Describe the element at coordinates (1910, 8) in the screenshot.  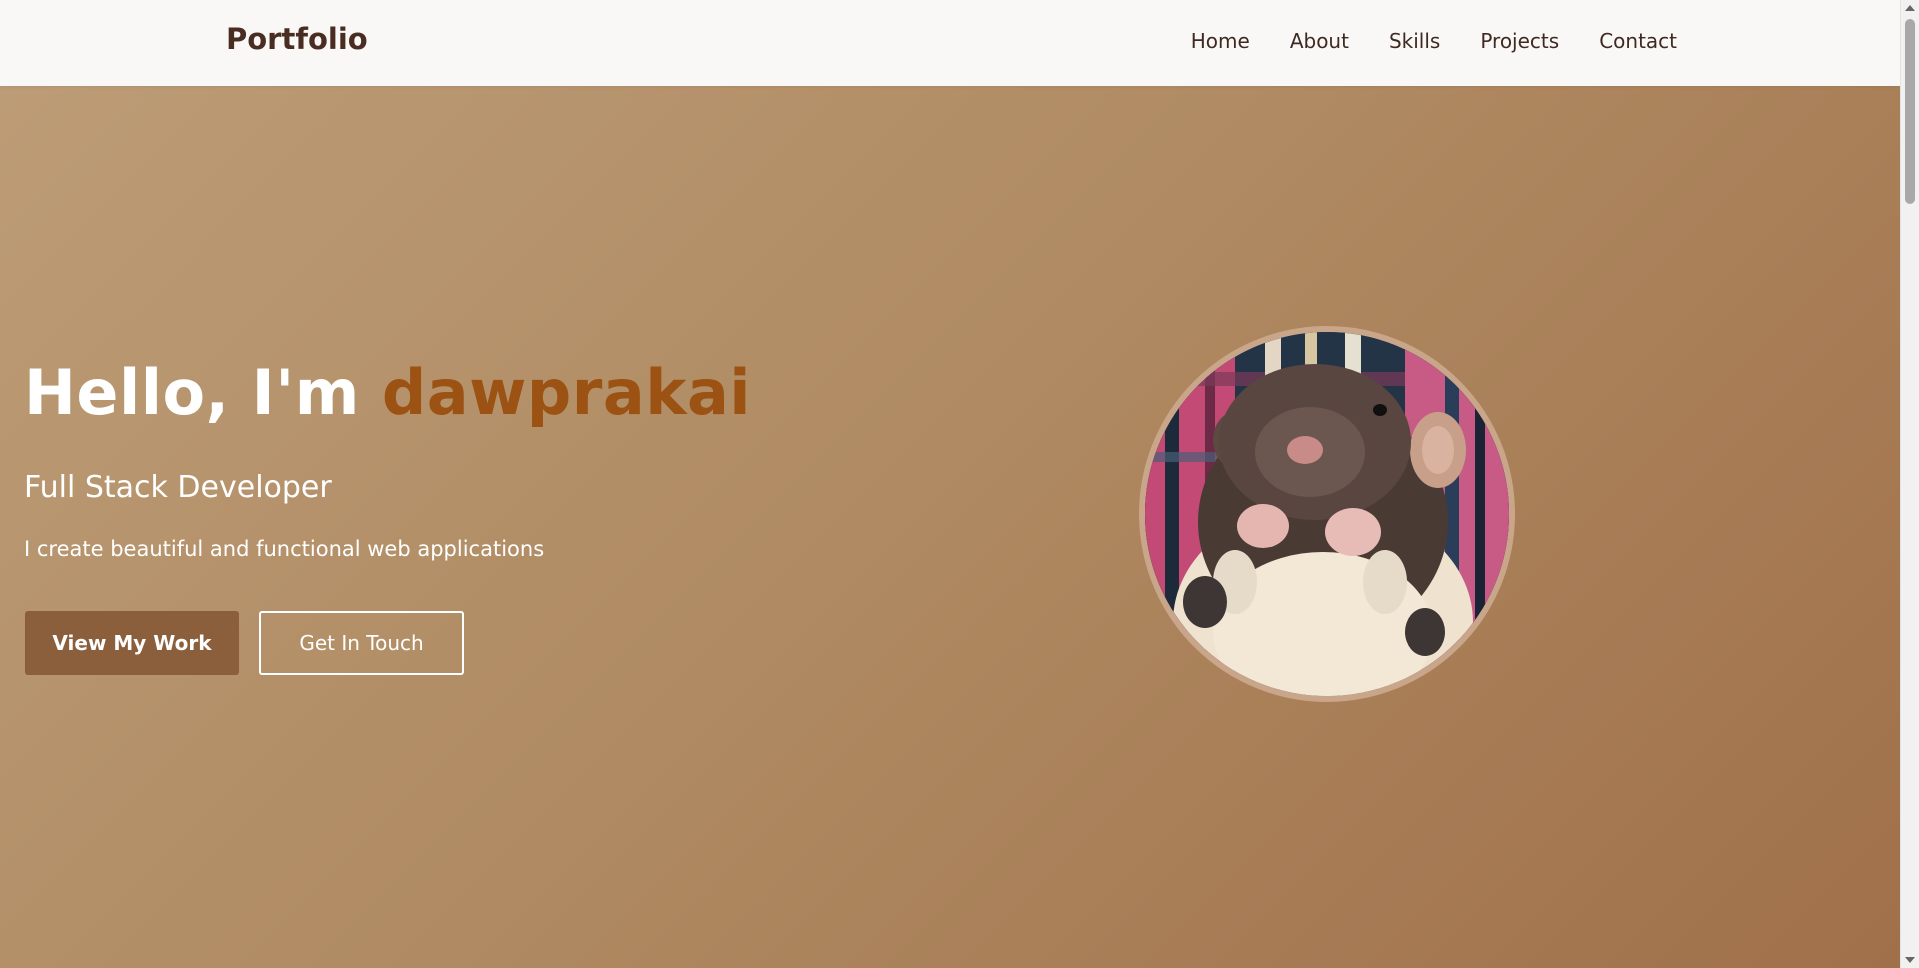
I see `scroll-up-icon` at that location.